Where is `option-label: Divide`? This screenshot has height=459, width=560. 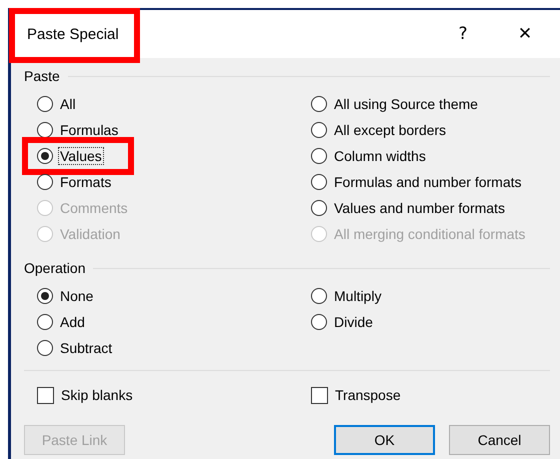 option-label: Divide is located at coordinates (353, 322).